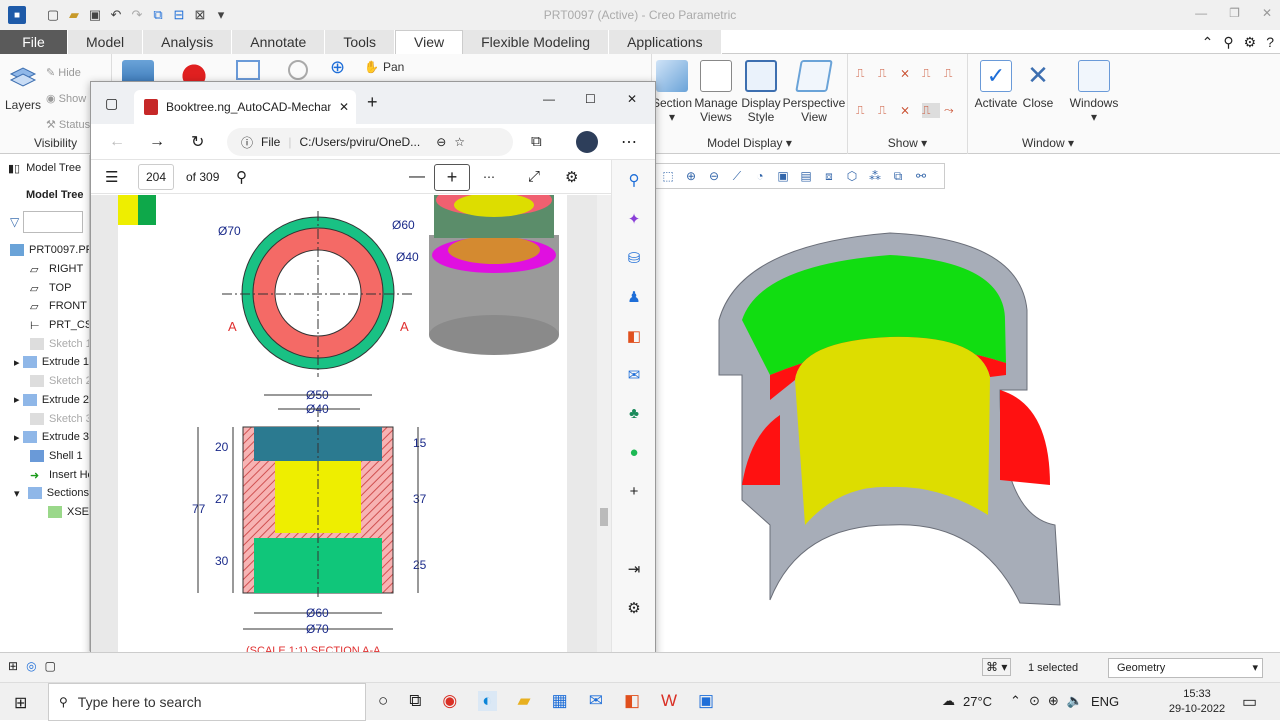  I want to click on tab-file: File, so click(34, 41).